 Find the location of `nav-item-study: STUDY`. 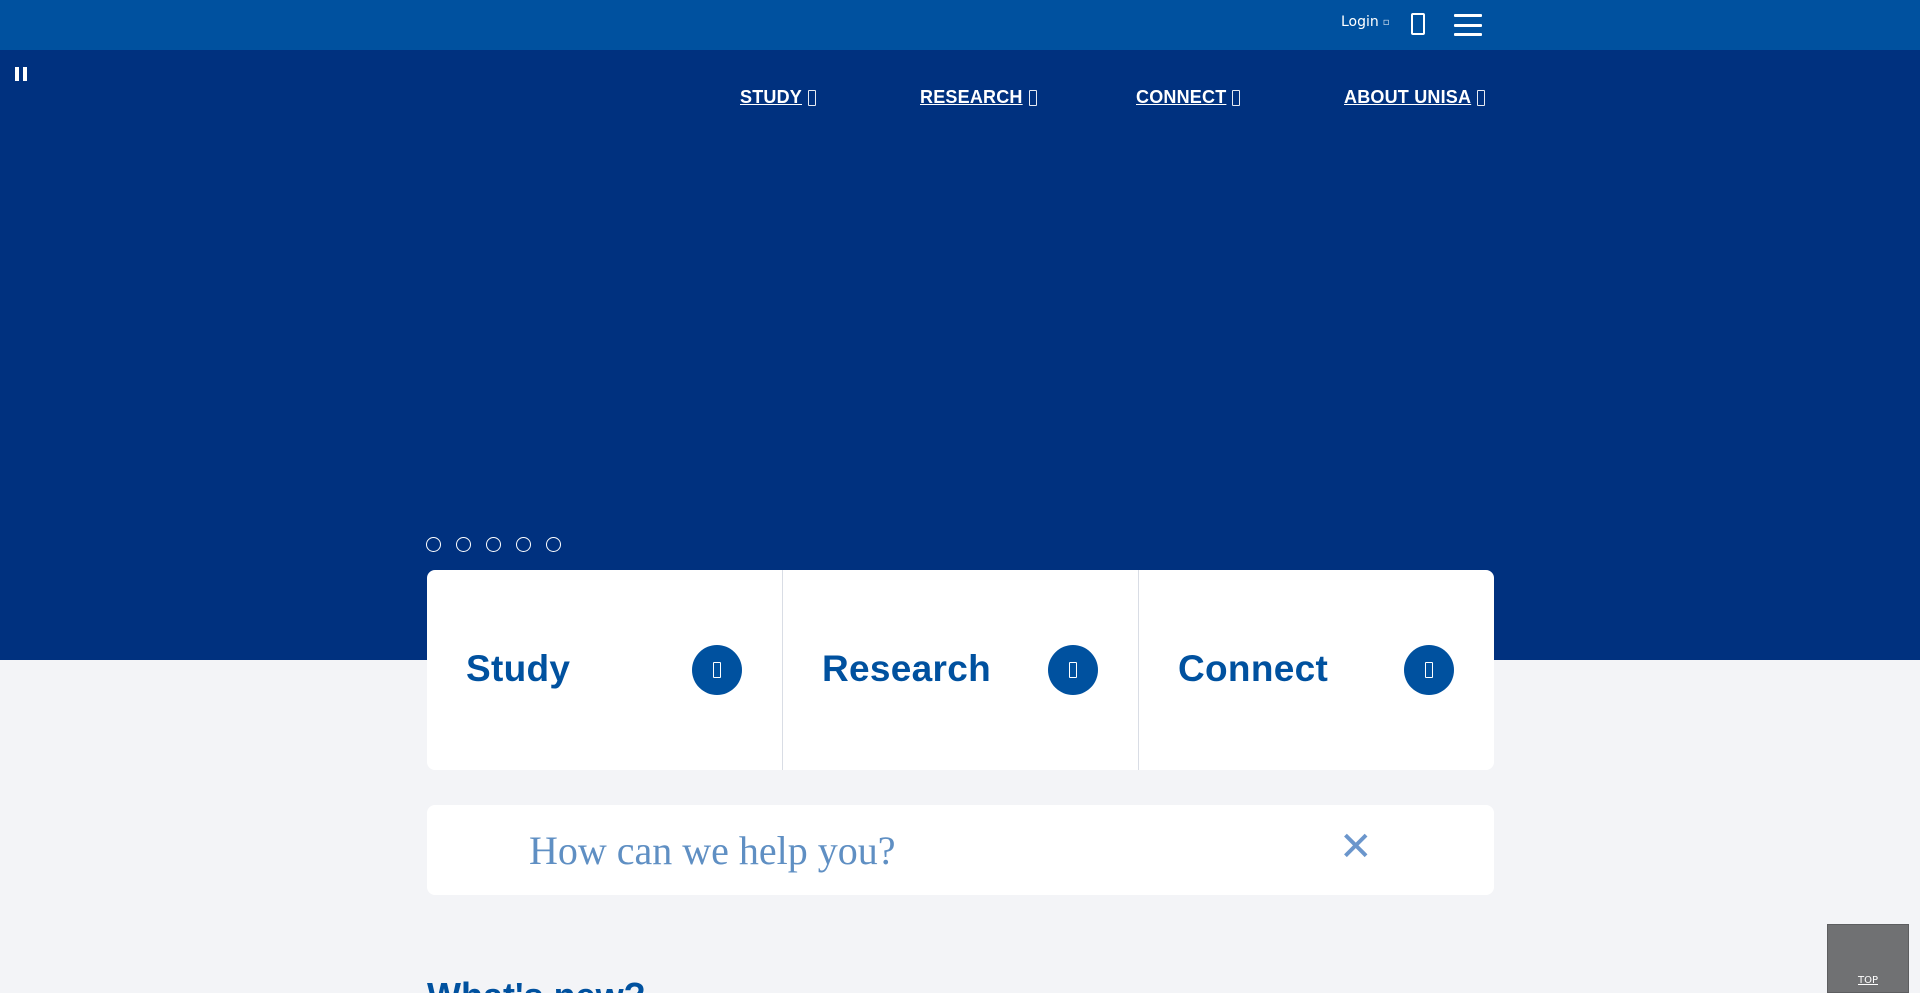

nav-item-study: STUDY is located at coordinates (778, 97).